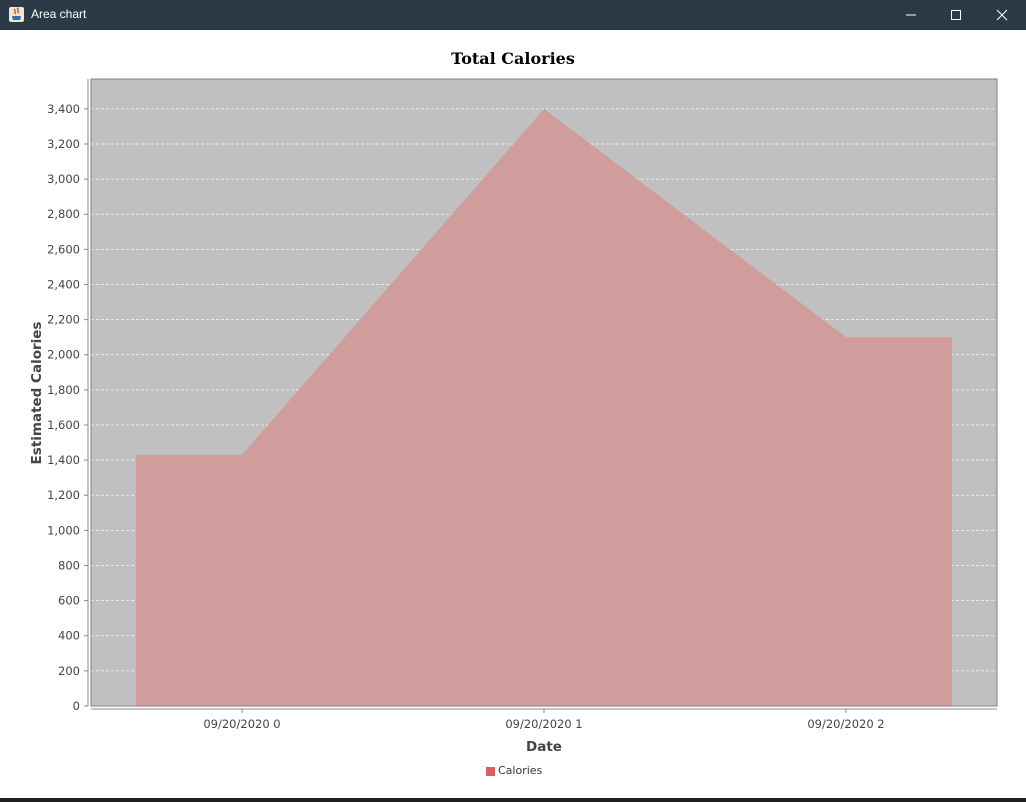 This screenshot has height=802, width=1026. What do you see at coordinates (37, 393) in the screenshot?
I see `y-axis-label: Estimated Calories` at bounding box center [37, 393].